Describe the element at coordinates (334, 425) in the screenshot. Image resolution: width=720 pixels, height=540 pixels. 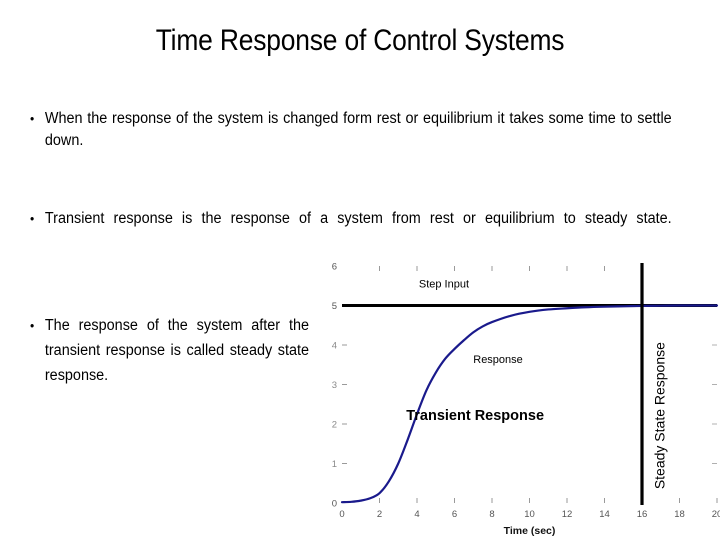
I see `y-tick-label: 2` at that location.